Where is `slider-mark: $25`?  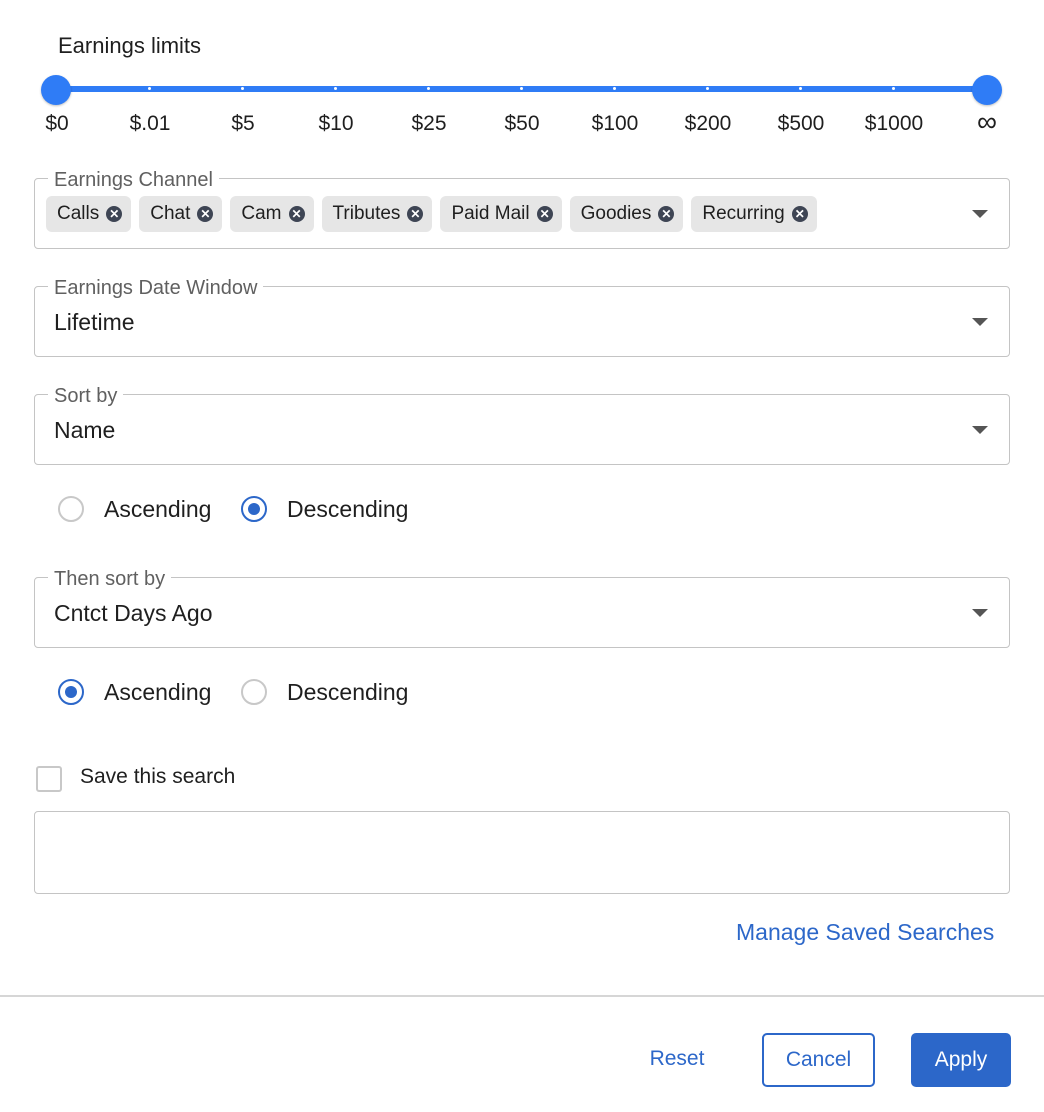 slider-mark: $25 is located at coordinates (429, 123).